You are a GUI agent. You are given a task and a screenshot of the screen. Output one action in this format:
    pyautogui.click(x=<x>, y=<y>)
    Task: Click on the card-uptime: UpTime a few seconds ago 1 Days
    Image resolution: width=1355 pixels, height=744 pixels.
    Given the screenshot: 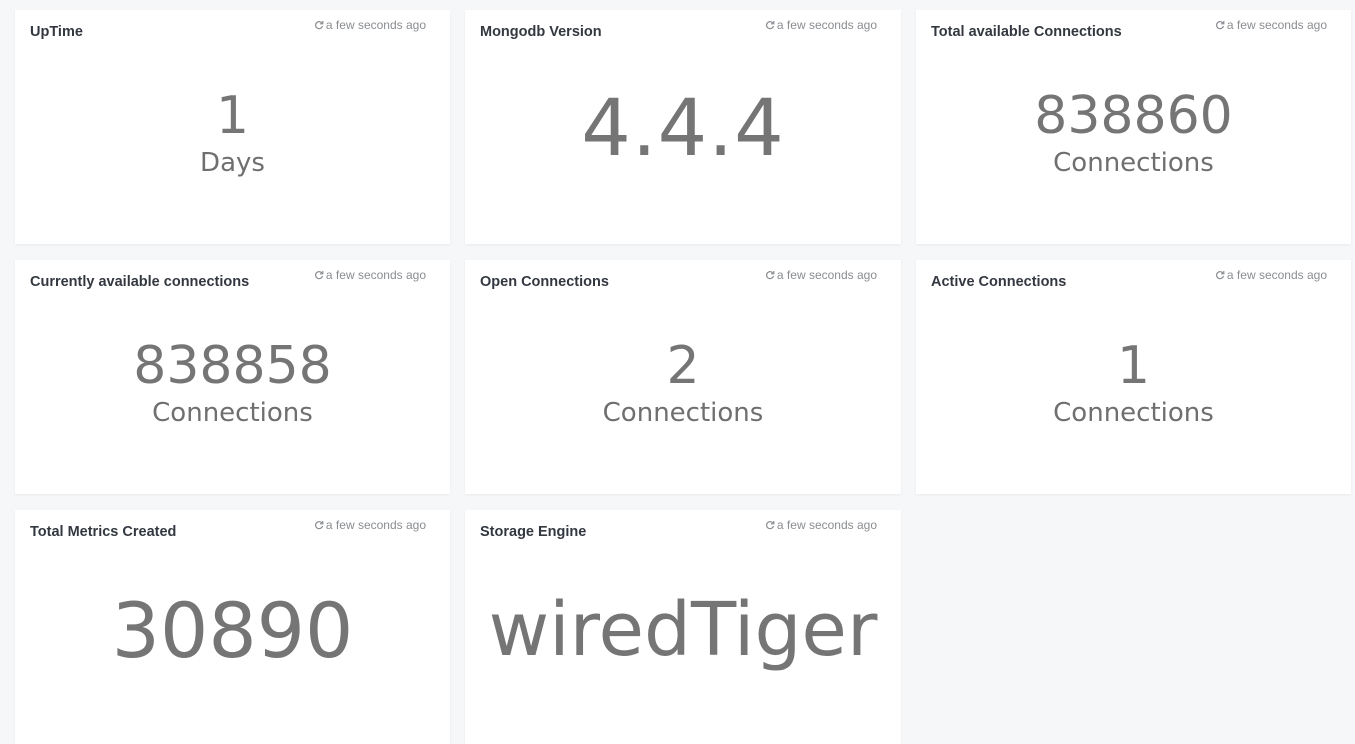 What is the action you would take?
    pyautogui.click(x=232, y=127)
    